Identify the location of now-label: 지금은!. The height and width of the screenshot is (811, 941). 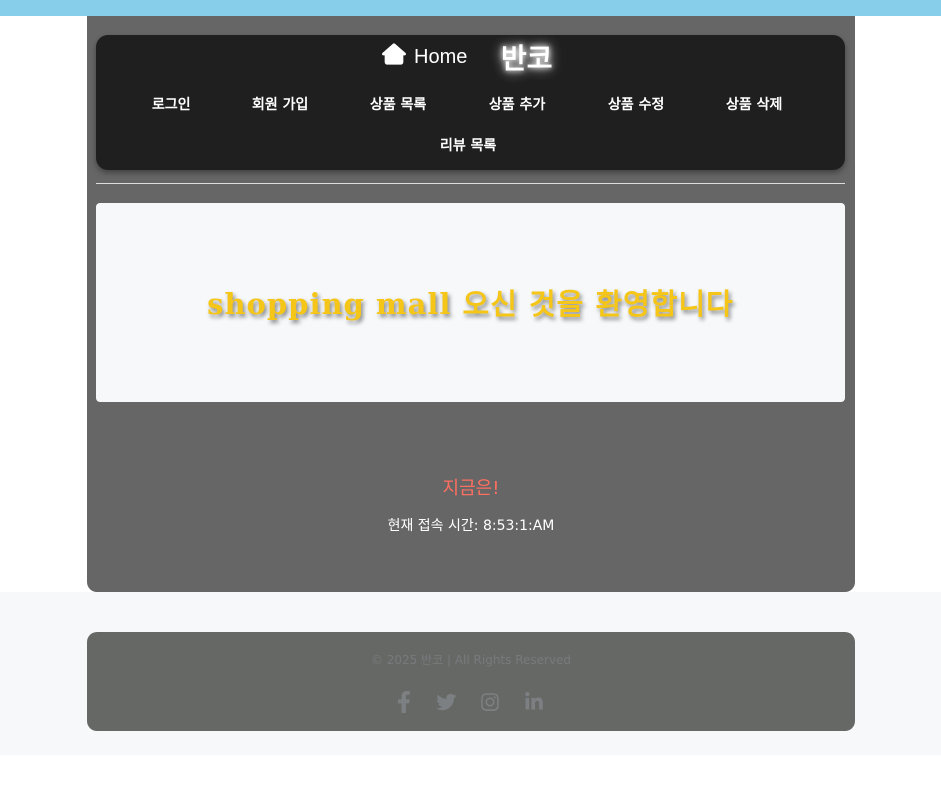
(471, 488).